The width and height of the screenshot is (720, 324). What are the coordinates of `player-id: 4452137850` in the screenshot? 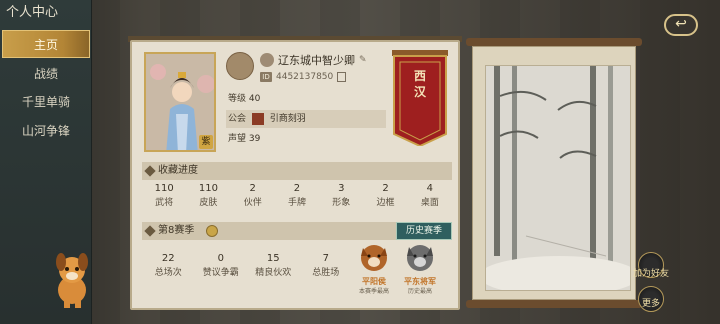 It's located at (305, 77).